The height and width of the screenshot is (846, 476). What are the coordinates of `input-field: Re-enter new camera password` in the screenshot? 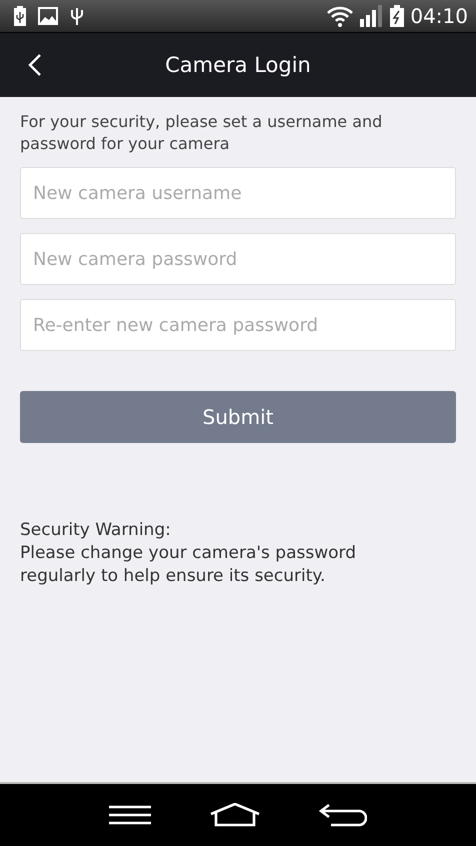 It's located at (238, 325).